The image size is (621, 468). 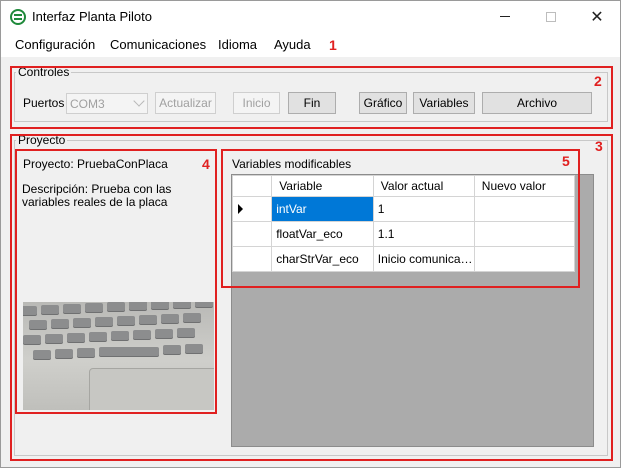 What do you see at coordinates (92, 16) in the screenshot?
I see `window-title: Interfaz Planta Piloto` at bounding box center [92, 16].